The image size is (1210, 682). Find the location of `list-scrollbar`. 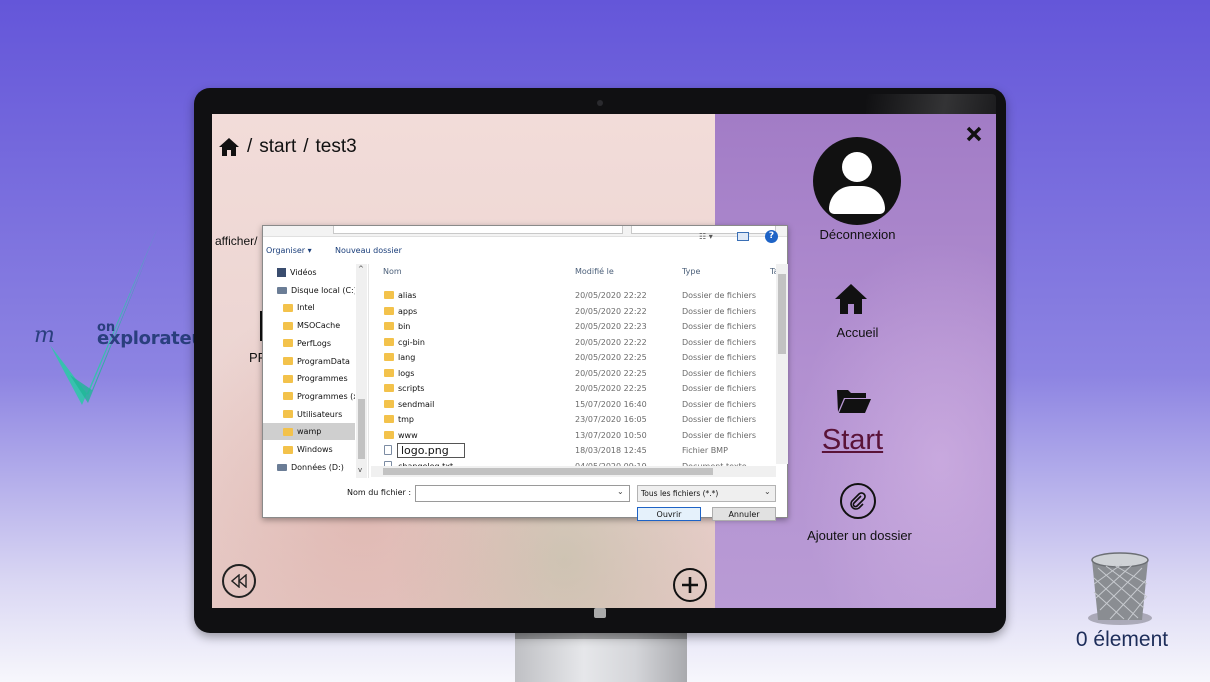

list-scrollbar is located at coordinates (782, 364).